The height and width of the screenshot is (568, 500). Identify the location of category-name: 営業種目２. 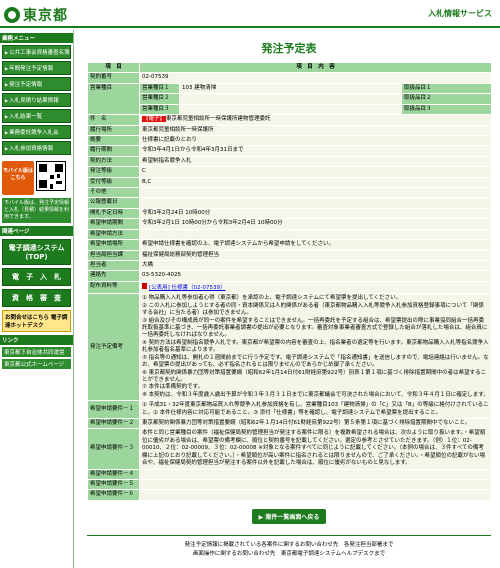
(159, 99).